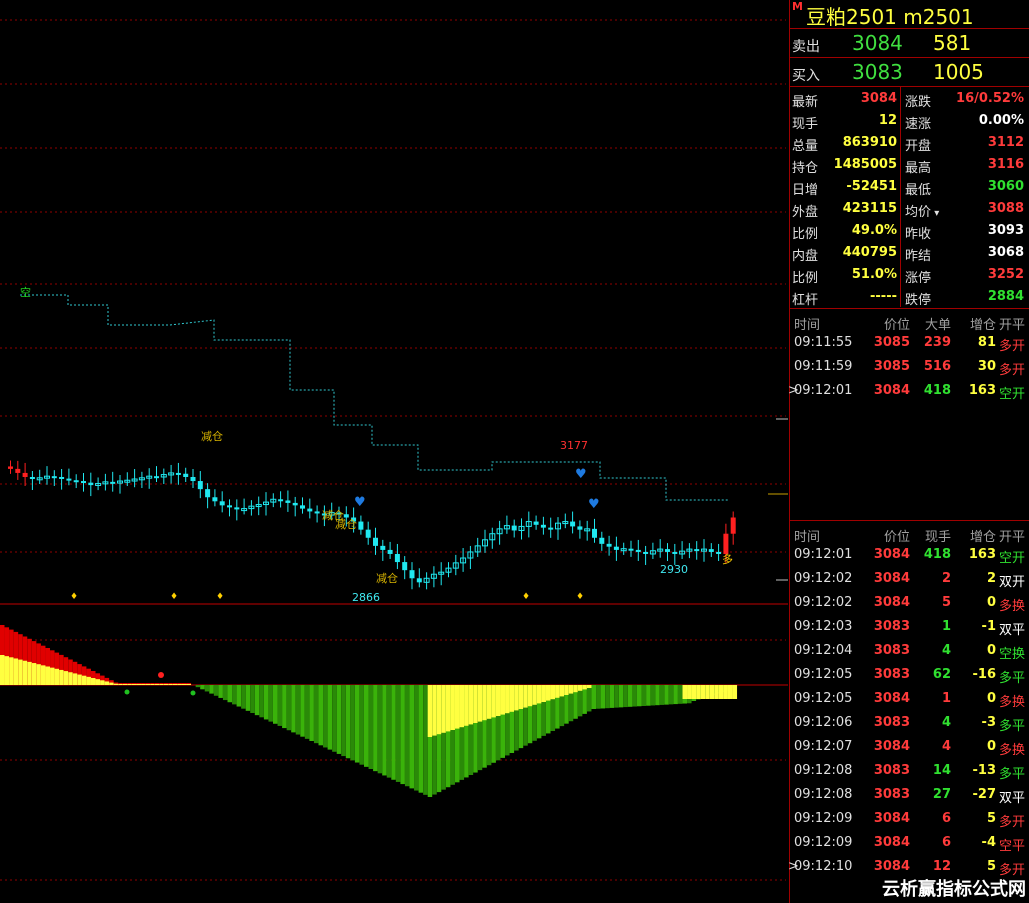 The width and height of the screenshot is (1029, 903). I want to click on stat-value: 16/0.52%, so click(990, 98).